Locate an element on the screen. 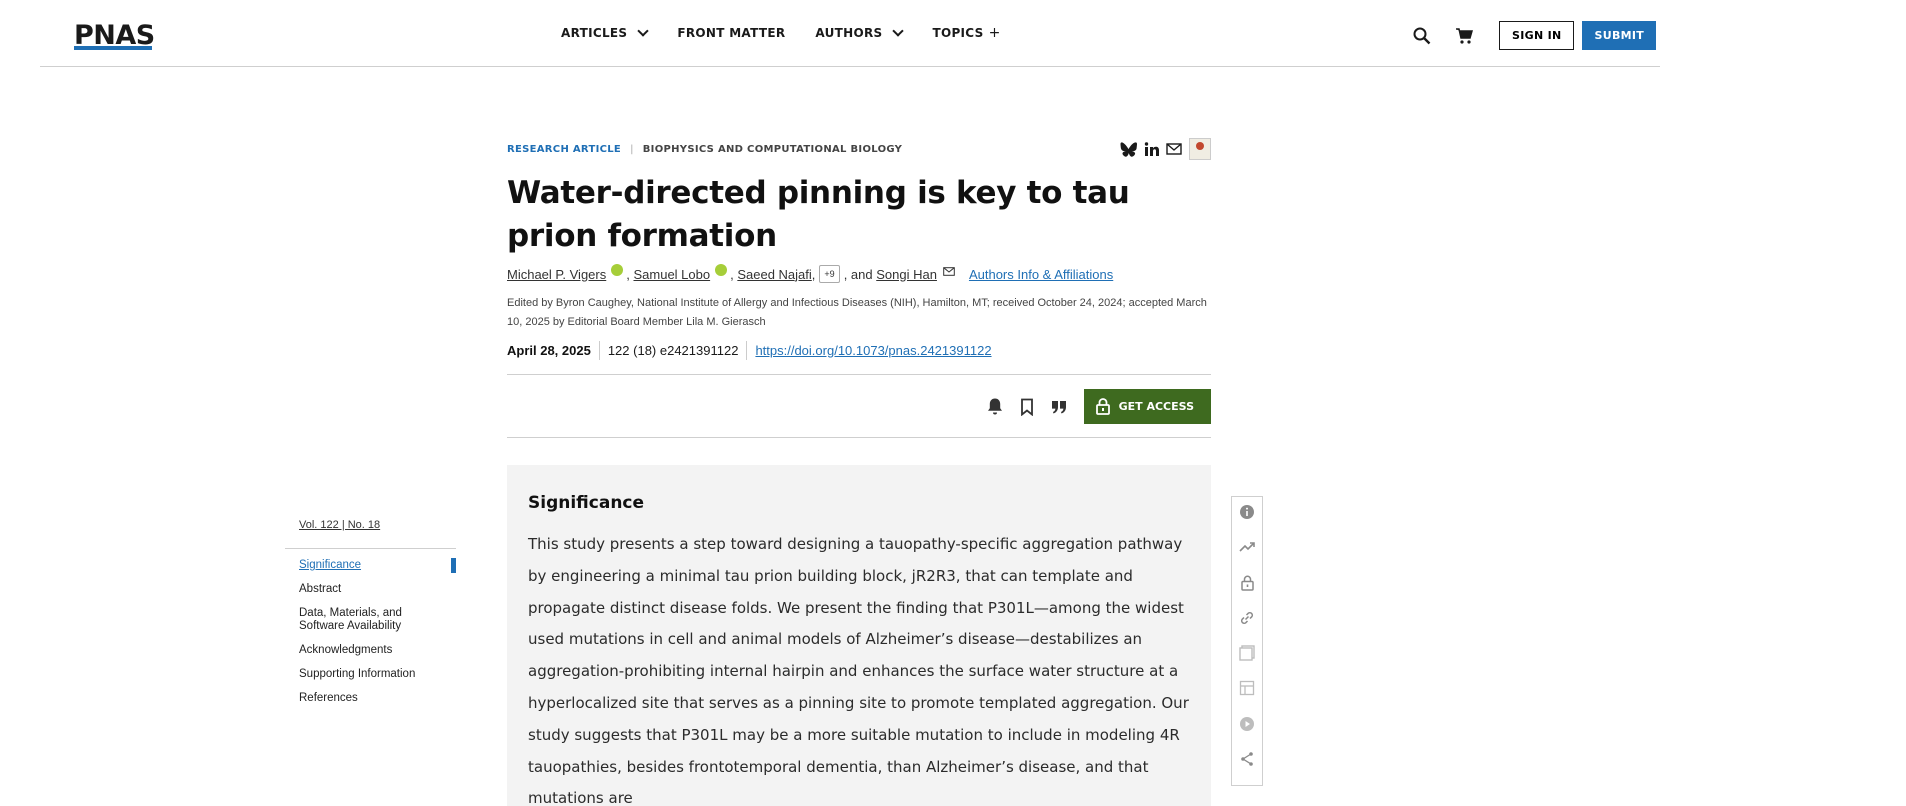 This screenshot has height=806, width=1906. share-icons is located at coordinates (1162, 149).